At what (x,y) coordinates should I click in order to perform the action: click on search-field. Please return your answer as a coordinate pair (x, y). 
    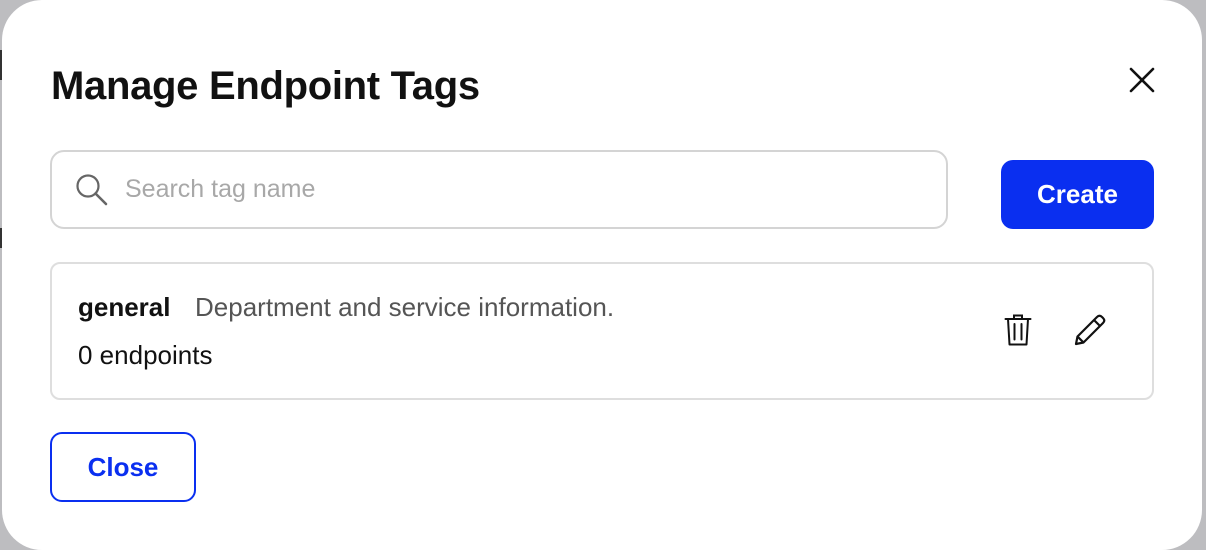
    Looking at the image, I should click on (499, 189).